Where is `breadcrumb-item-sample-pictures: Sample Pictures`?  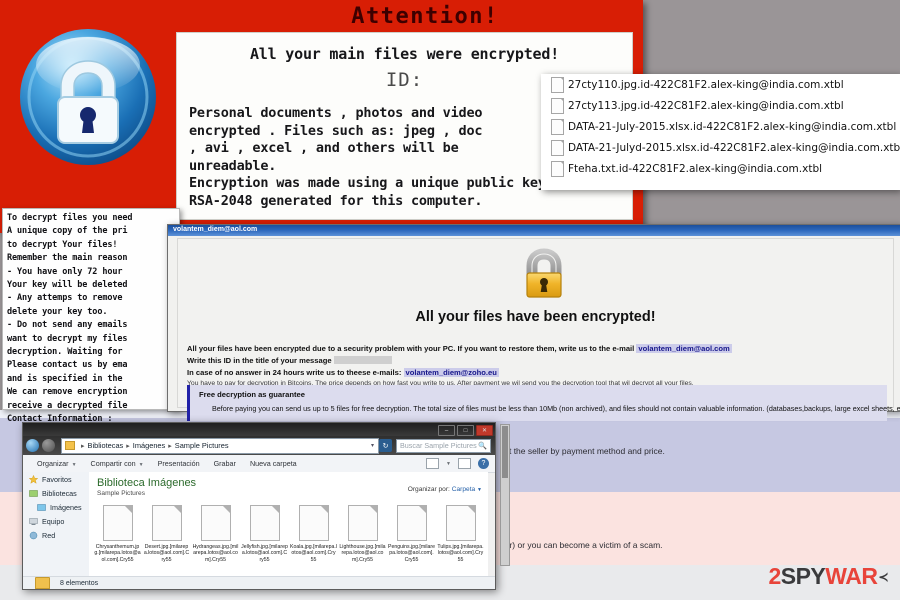 breadcrumb-item-sample-pictures: Sample Pictures is located at coordinates (202, 445).